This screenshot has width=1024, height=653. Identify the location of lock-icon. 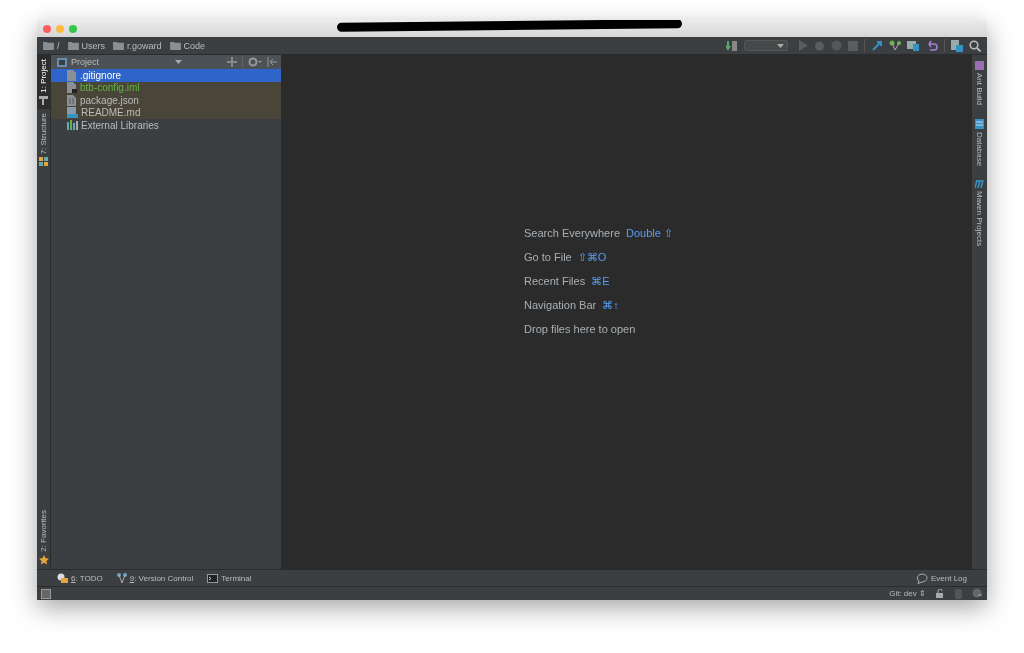
(940, 593).